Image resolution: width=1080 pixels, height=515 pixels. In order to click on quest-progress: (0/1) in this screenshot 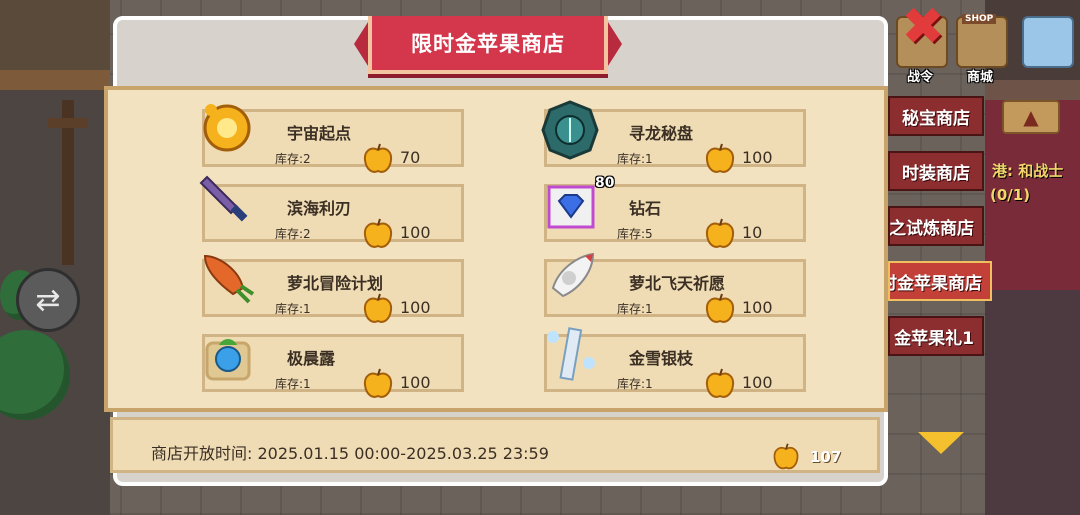, I will do `click(1010, 195)`.